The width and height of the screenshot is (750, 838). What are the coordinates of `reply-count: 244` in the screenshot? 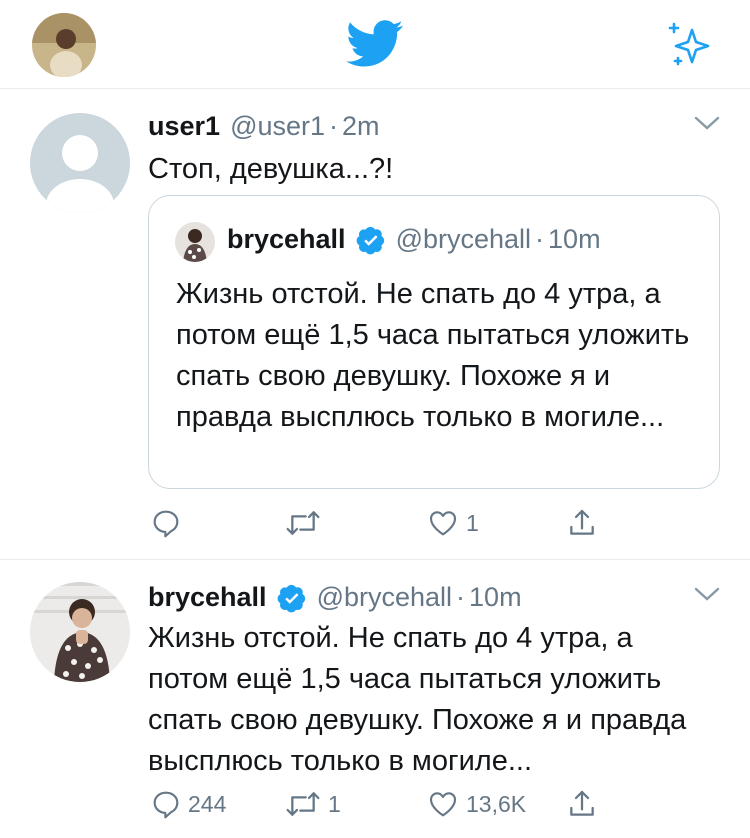 It's located at (207, 803).